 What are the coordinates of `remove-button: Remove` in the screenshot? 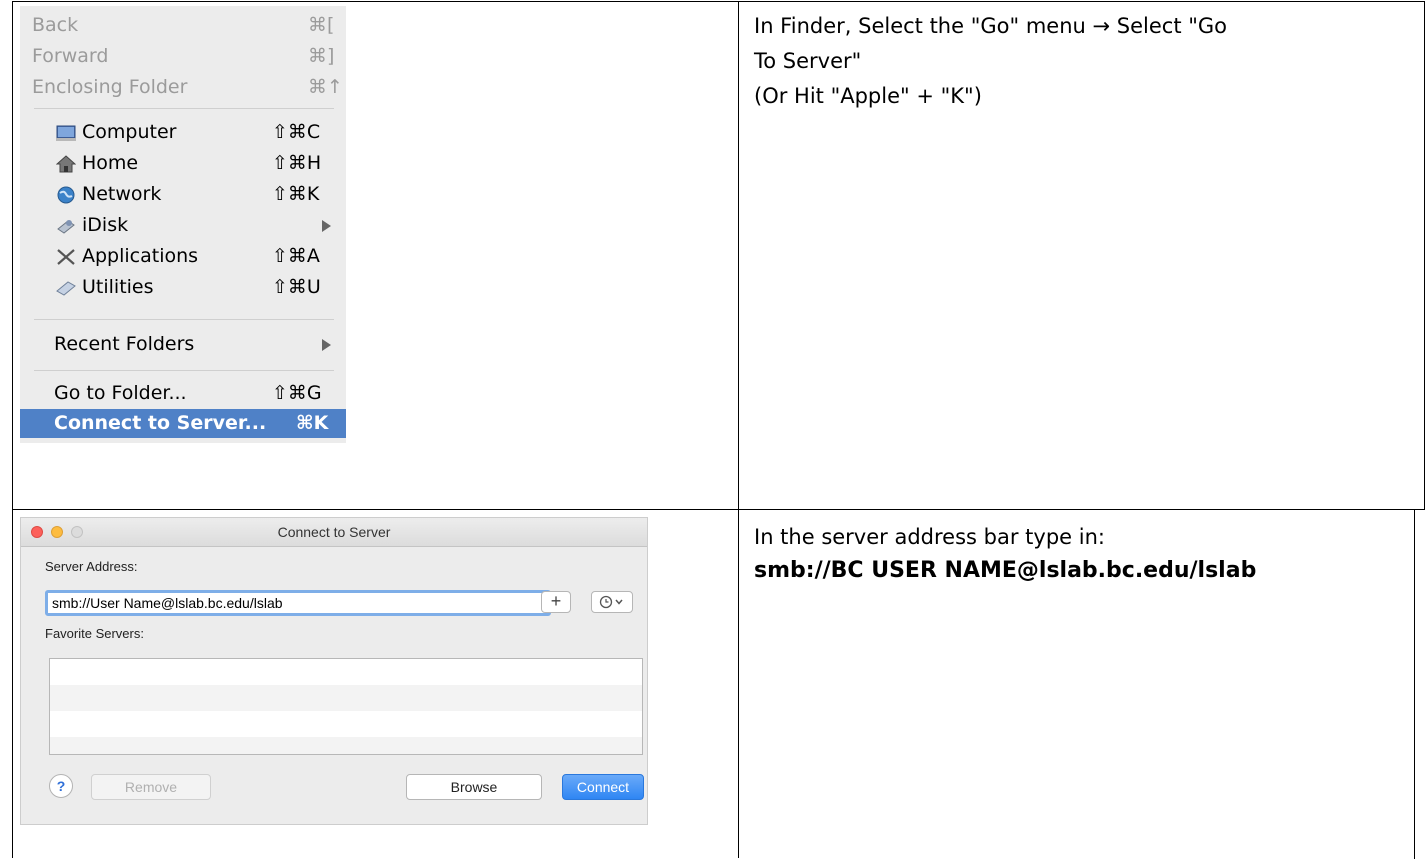 It's located at (151, 787).